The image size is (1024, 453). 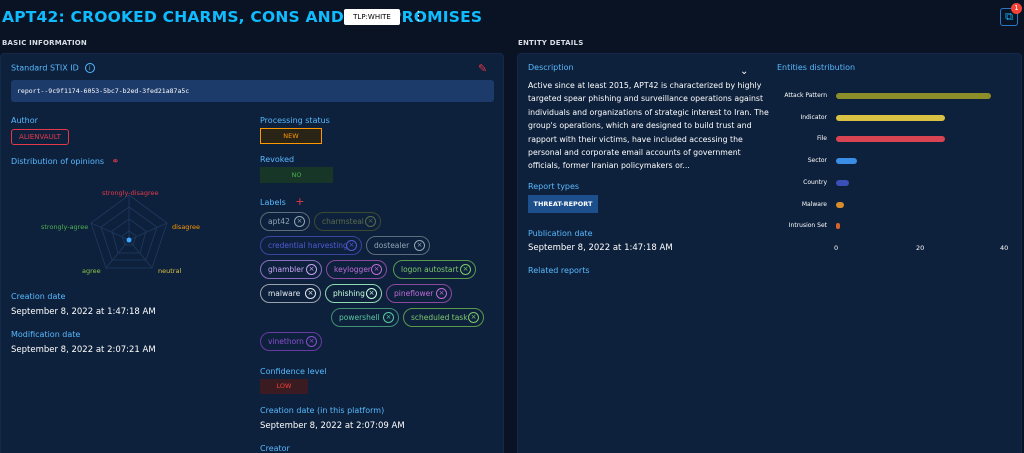 I want to click on related-reports-label: Related reports, so click(x=559, y=270).